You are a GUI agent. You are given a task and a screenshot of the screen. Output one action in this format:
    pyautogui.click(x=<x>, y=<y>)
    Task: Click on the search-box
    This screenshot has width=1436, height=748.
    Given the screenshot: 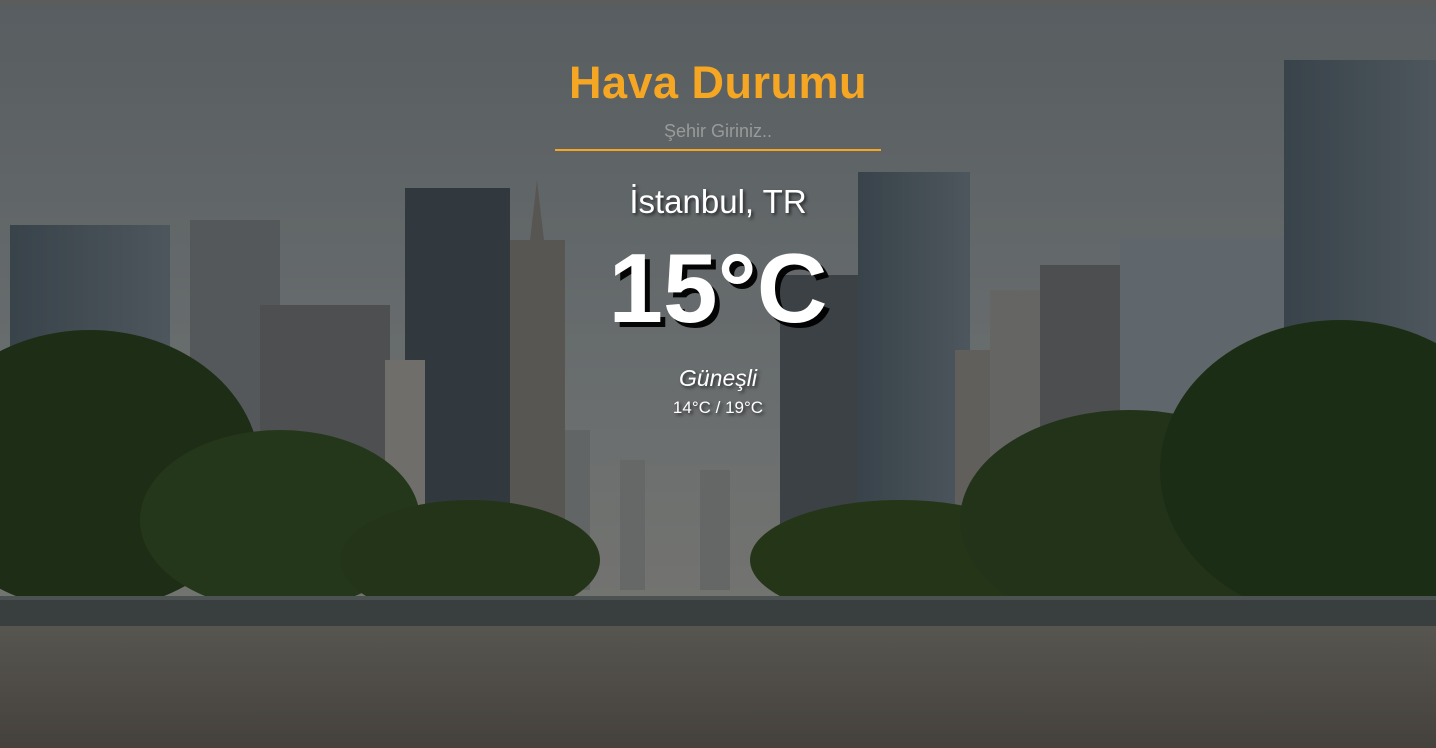 What is the action you would take?
    pyautogui.click(x=718, y=135)
    